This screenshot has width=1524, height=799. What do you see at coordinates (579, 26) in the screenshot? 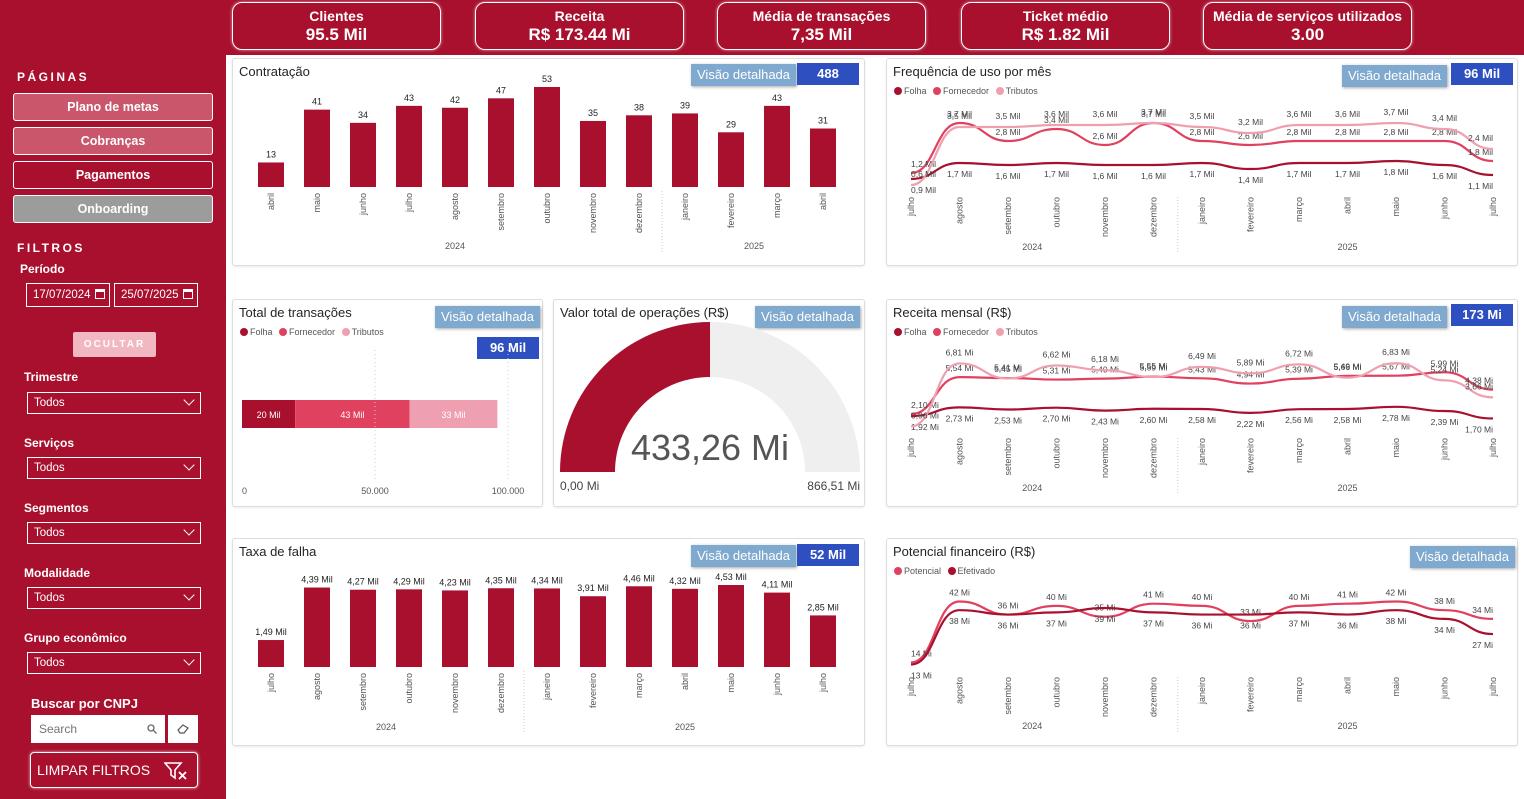
I see `kpi-card-receita: Receita R$ 173.44 Mi` at bounding box center [579, 26].